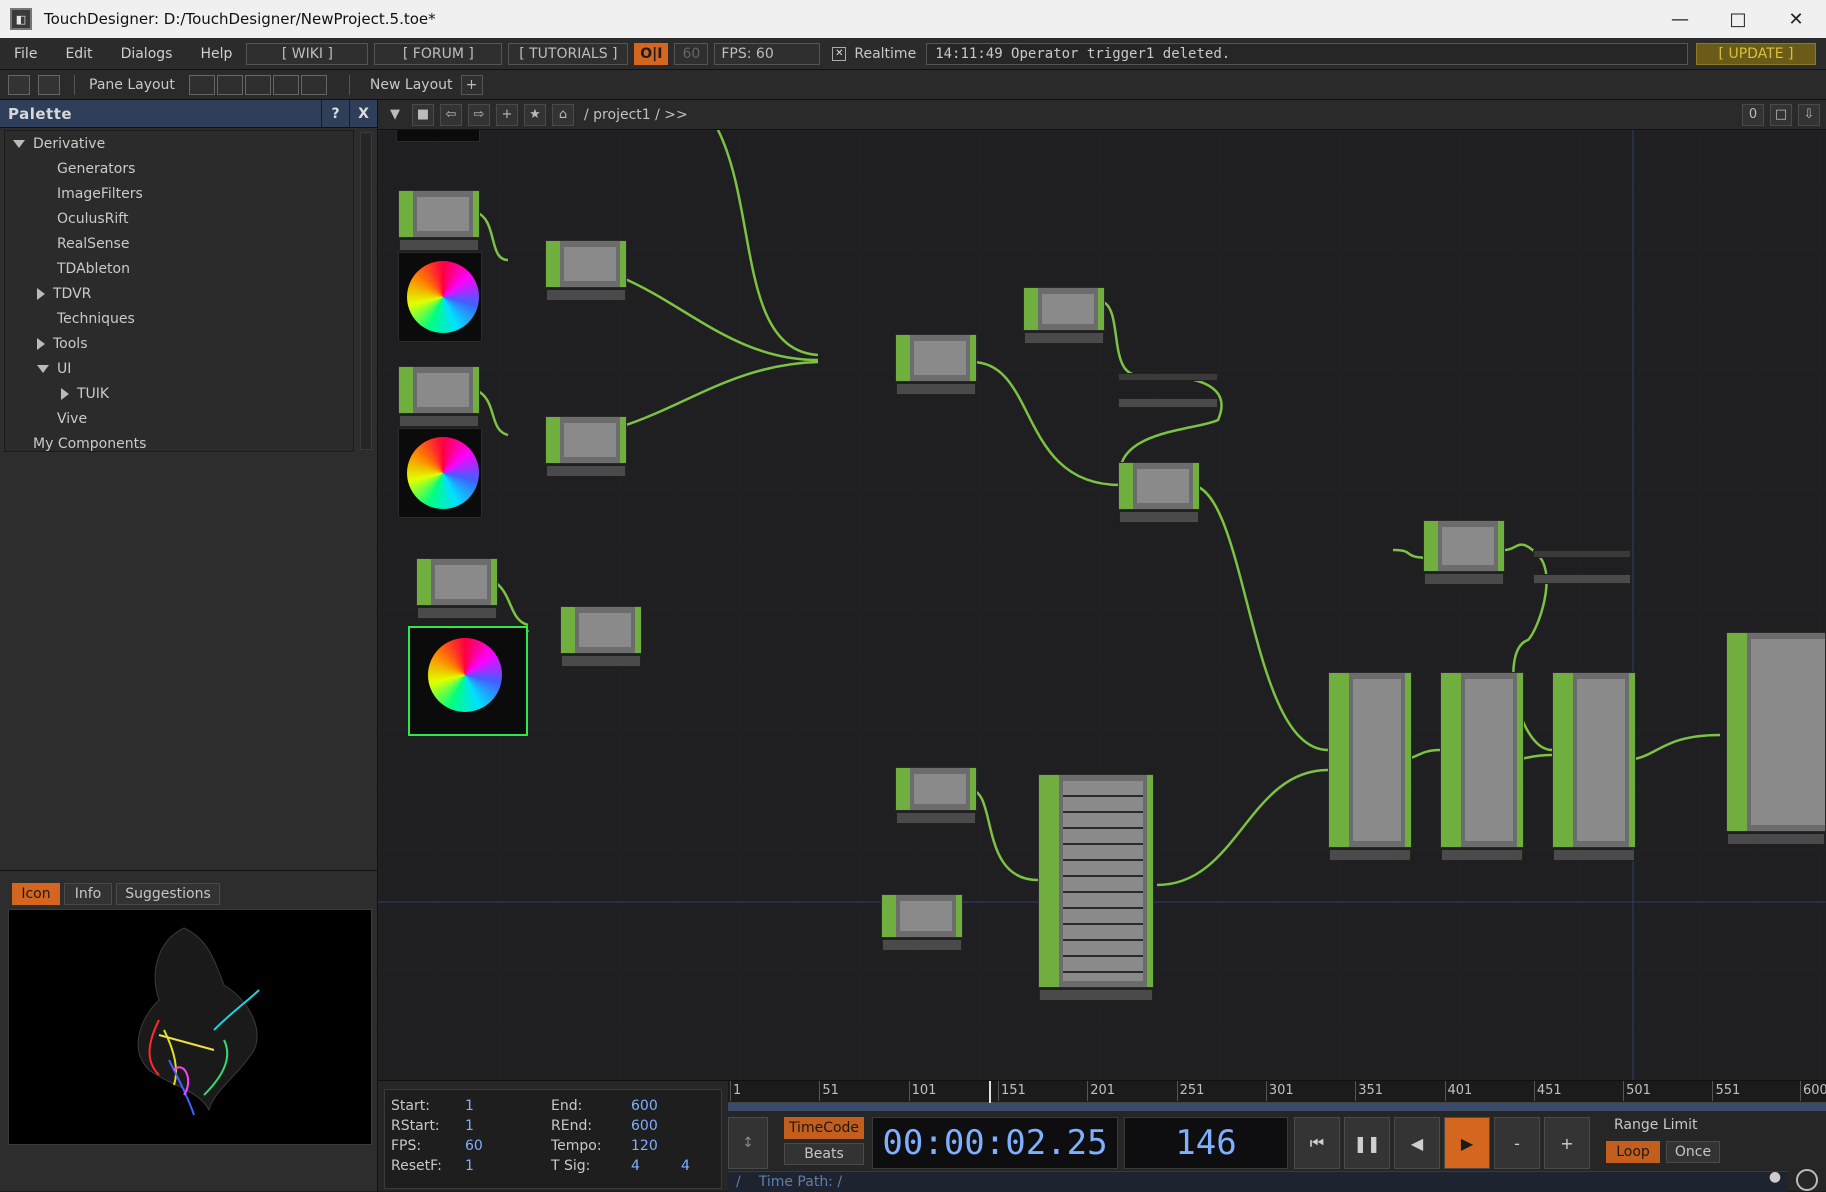  What do you see at coordinates (469, 1126) in the screenshot?
I see `rstart-value: 1` at bounding box center [469, 1126].